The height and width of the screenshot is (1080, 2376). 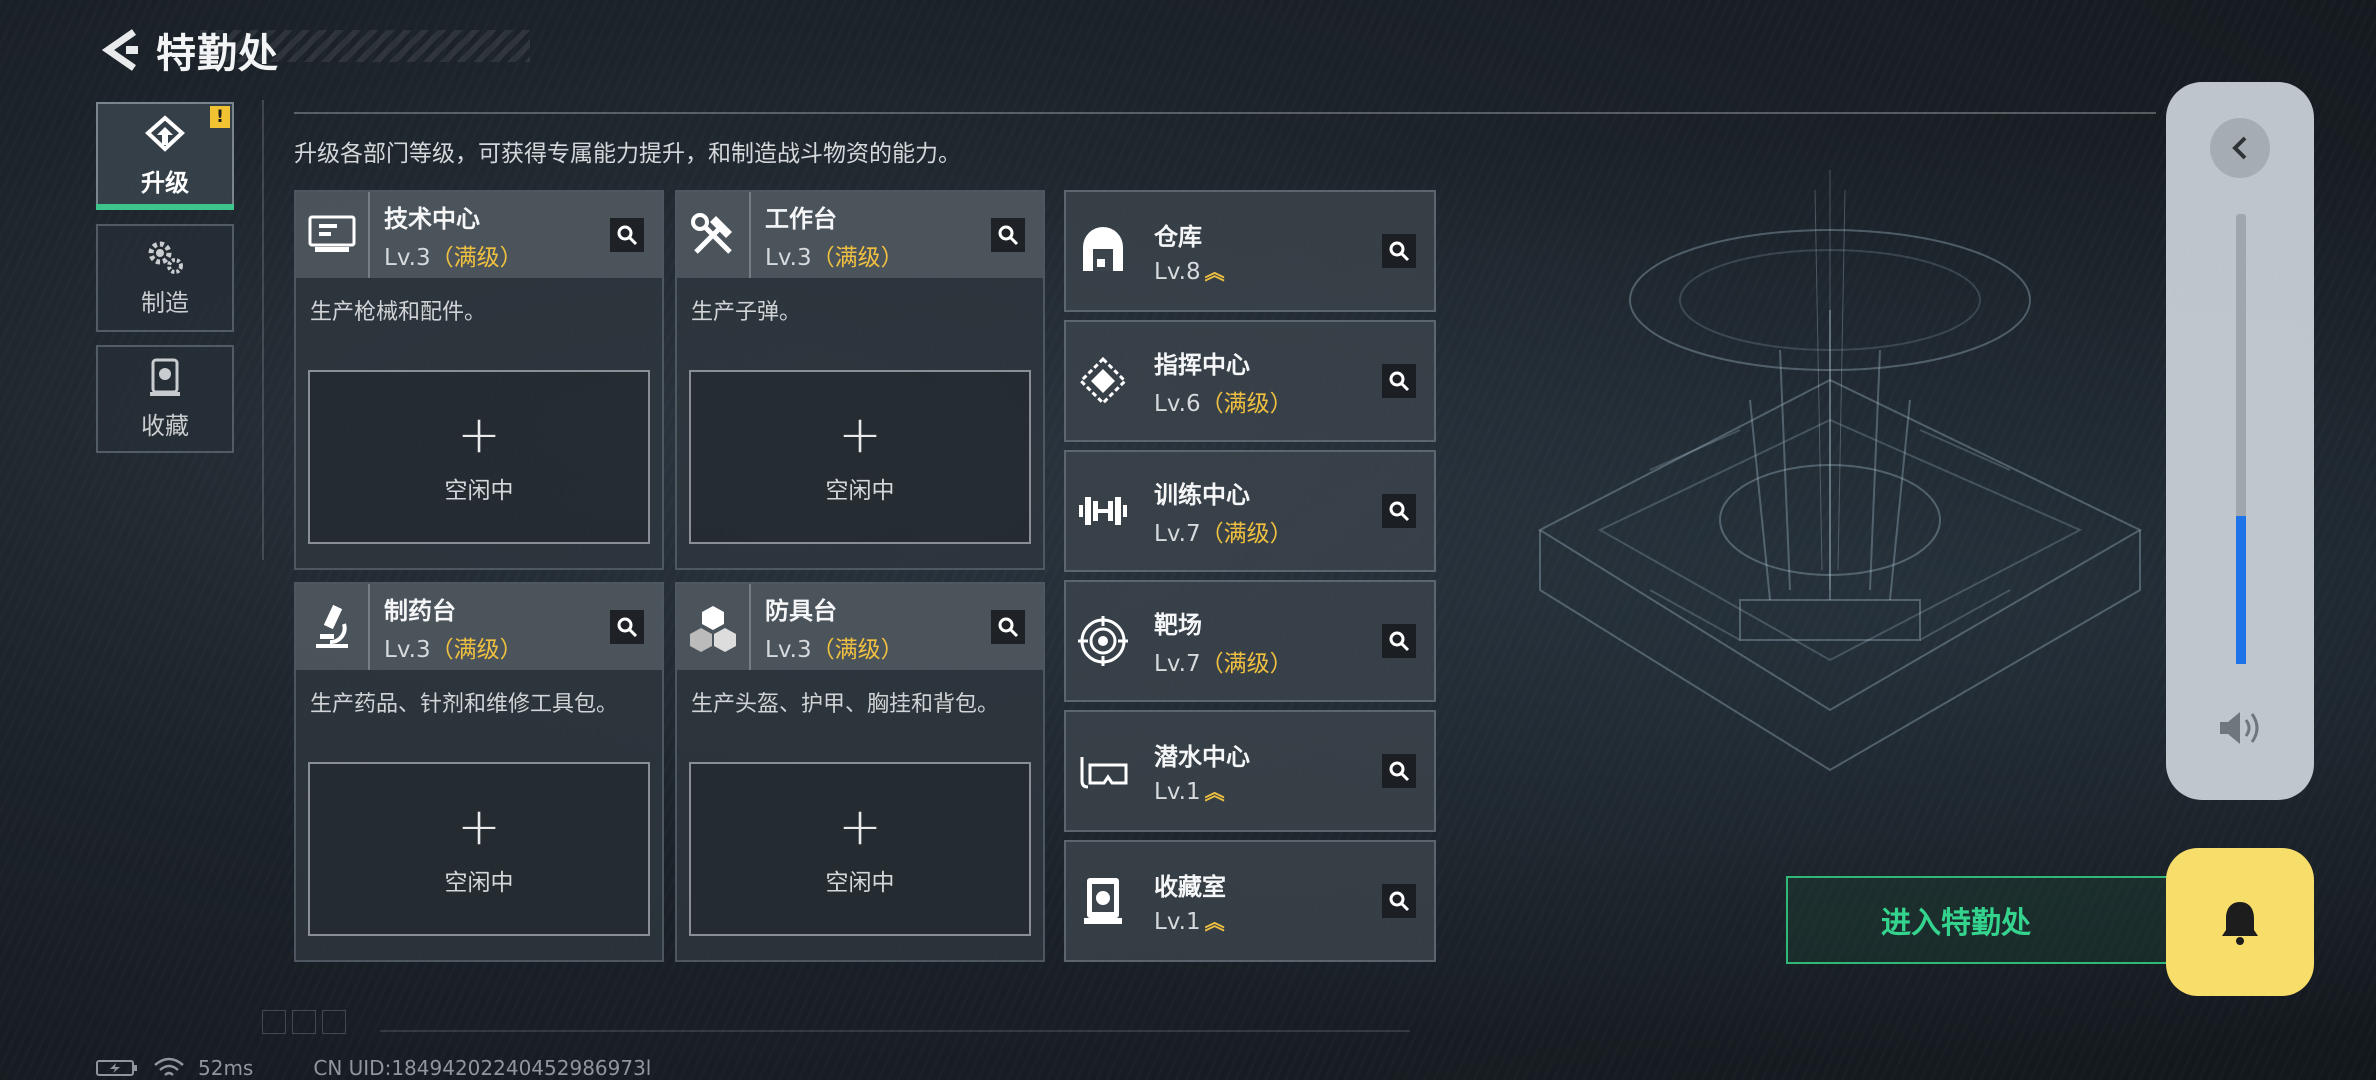 I want to click on left-divider, so click(x=263, y=330).